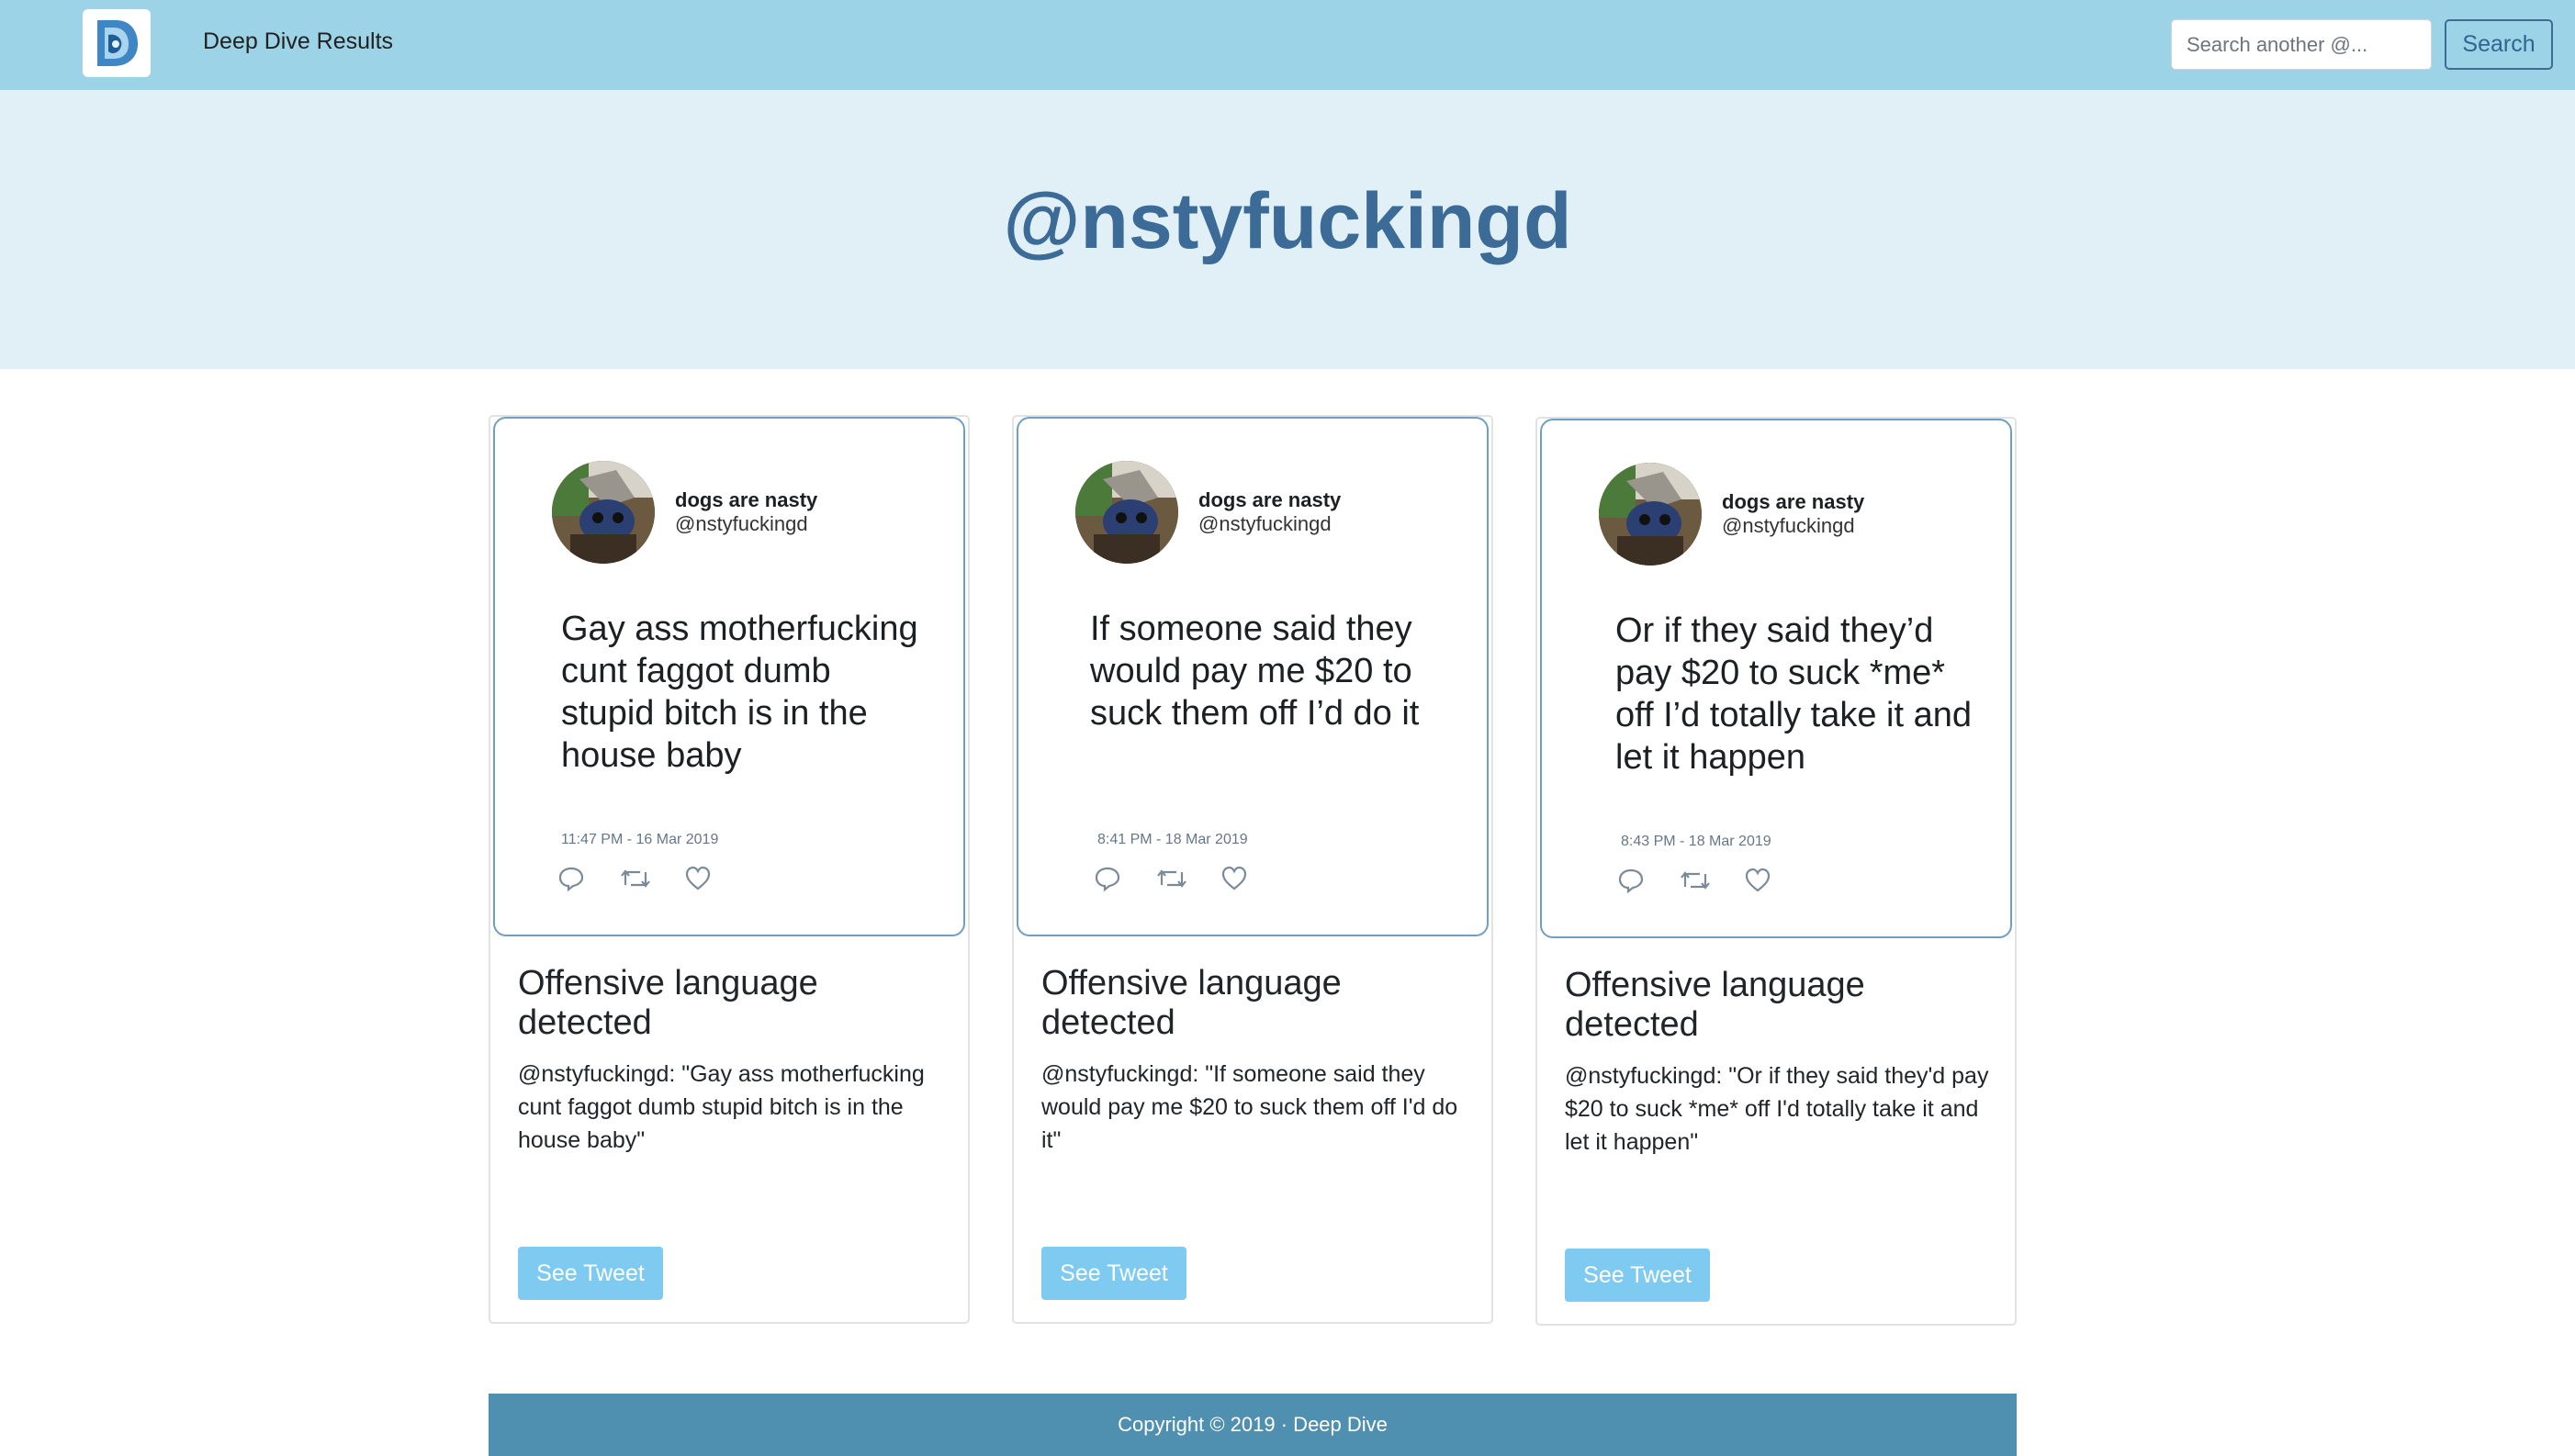 This screenshot has width=2575, height=1456. Describe the element at coordinates (639, 840) in the screenshot. I see `tweet-timestamp: 11:47 PM - 16 Mar 2019` at that location.